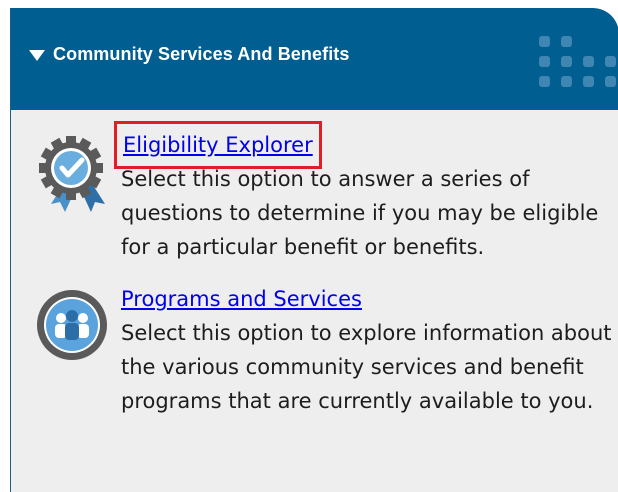  What do you see at coordinates (218, 145) in the screenshot?
I see `eligibility-explorer-link: Eligibility Explorer` at bounding box center [218, 145].